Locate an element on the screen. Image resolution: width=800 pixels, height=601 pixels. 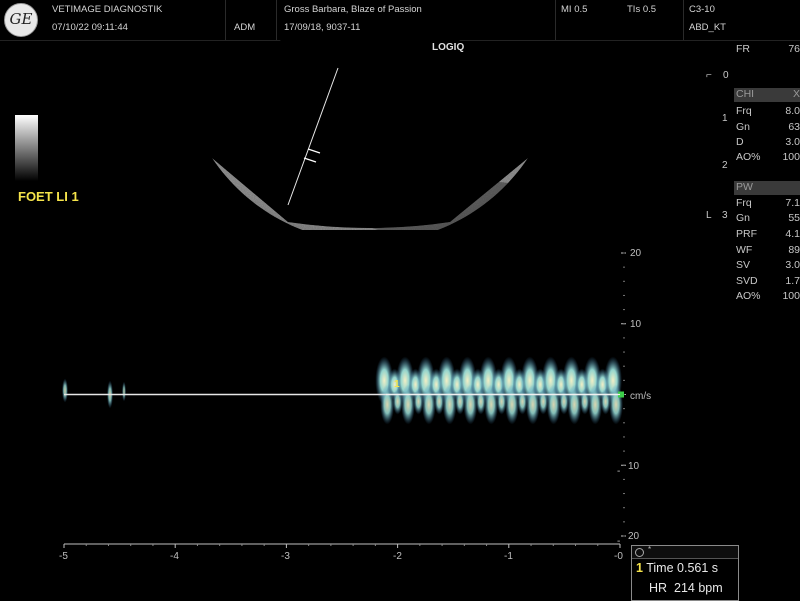
measurement-time-row: 1 Time 0.561 s is located at coordinates (677, 568).